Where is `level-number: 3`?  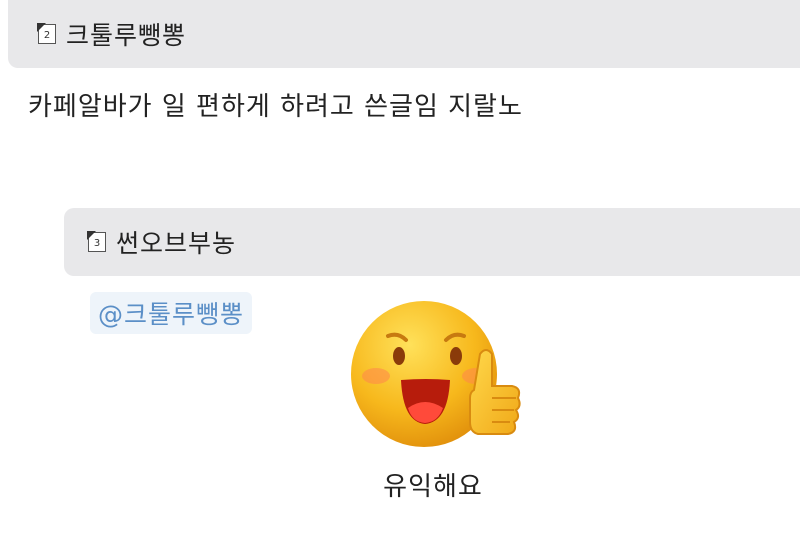 level-number: 3 is located at coordinates (97, 243).